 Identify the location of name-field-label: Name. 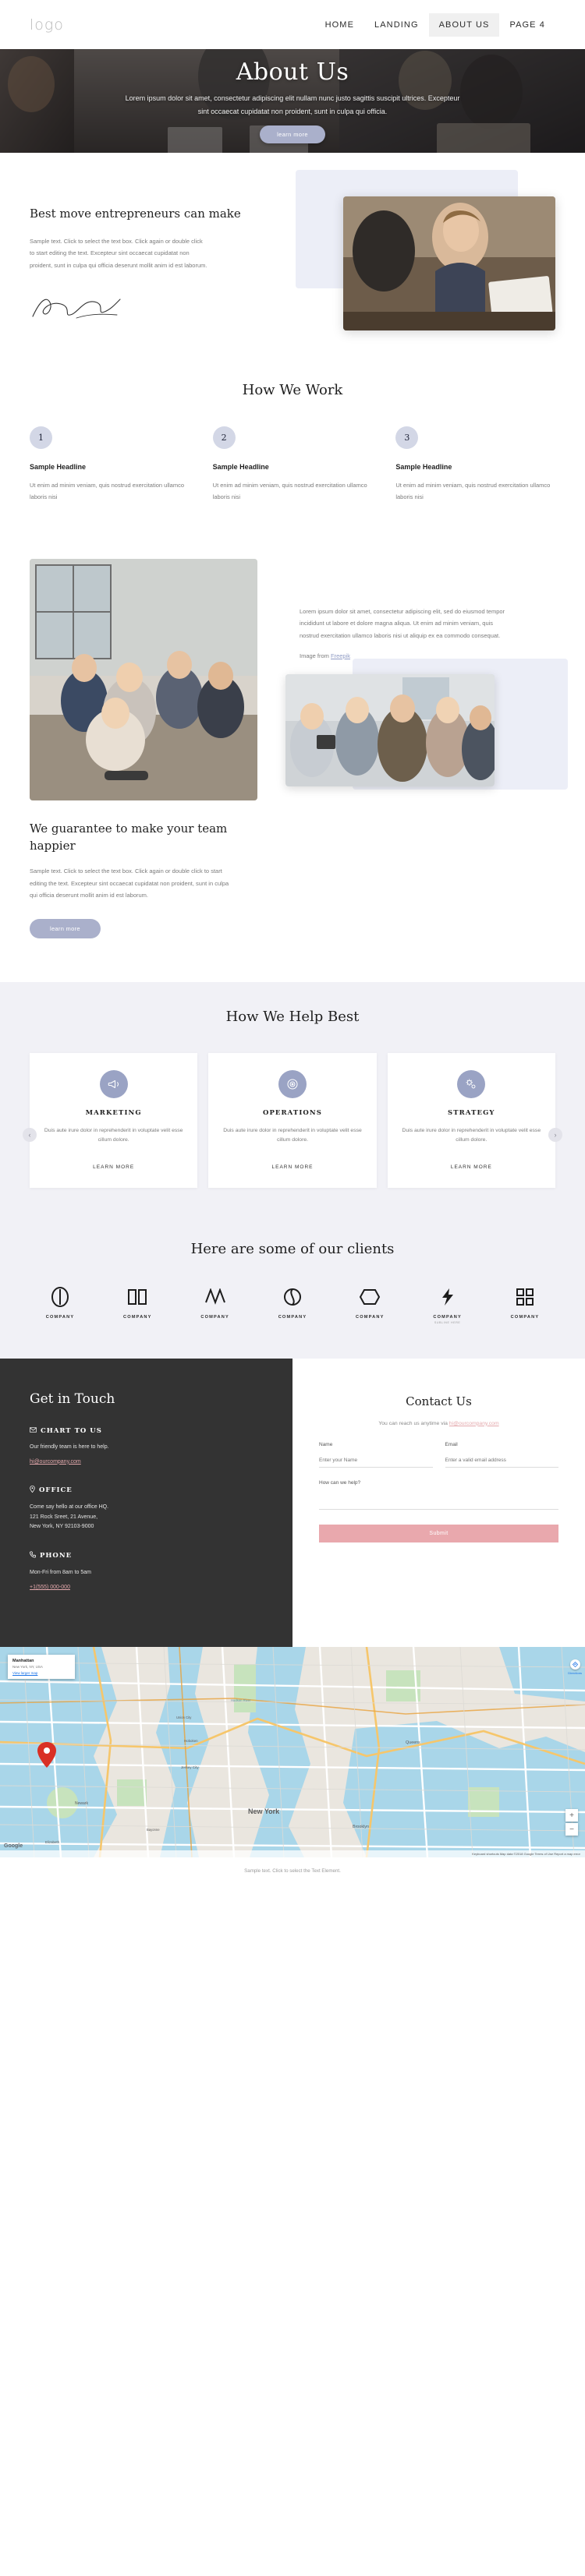
(326, 1444).